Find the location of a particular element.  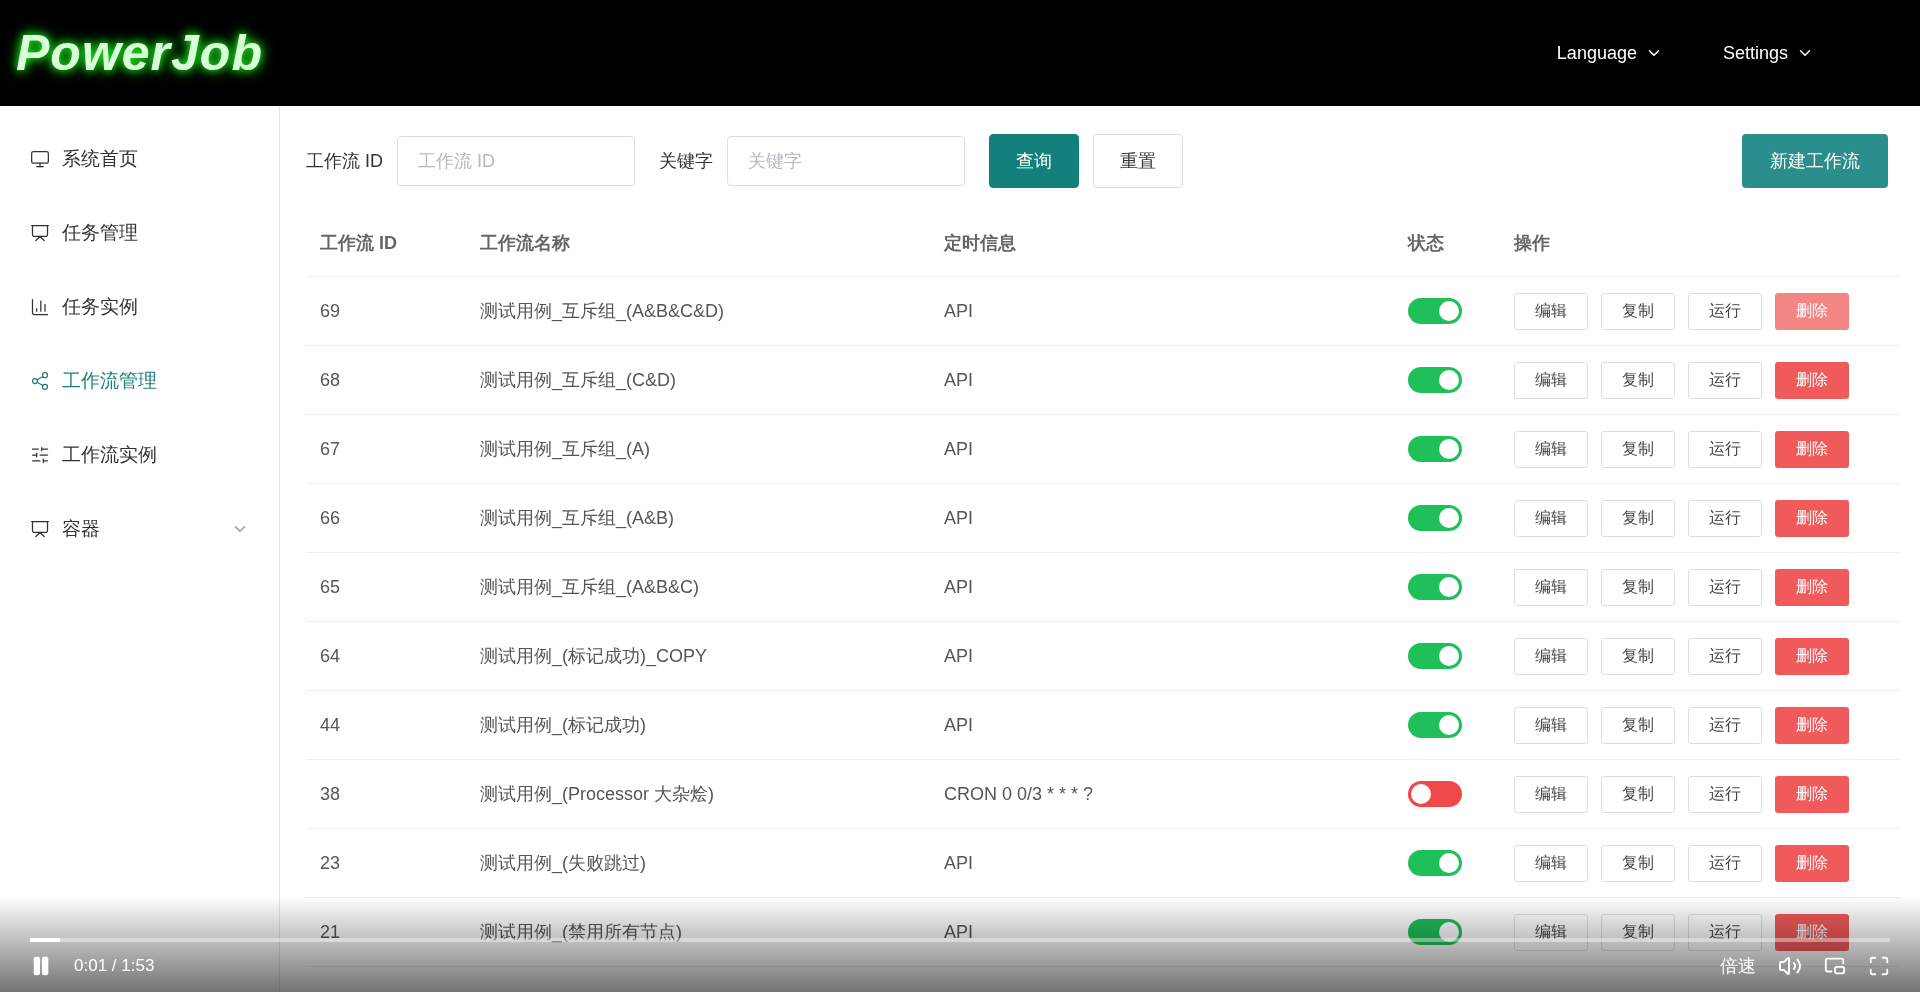

share-icon is located at coordinates (40, 381).